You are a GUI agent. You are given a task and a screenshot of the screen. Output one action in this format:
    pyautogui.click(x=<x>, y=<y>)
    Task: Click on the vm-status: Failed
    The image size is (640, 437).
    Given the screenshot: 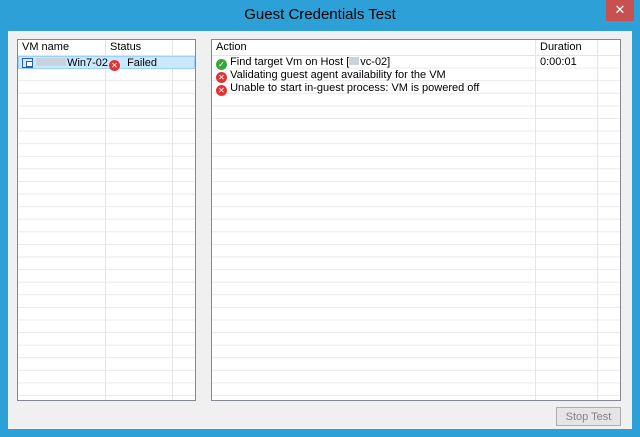 What is the action you would take?
    pyautogui.click(x=142, y=63)
    